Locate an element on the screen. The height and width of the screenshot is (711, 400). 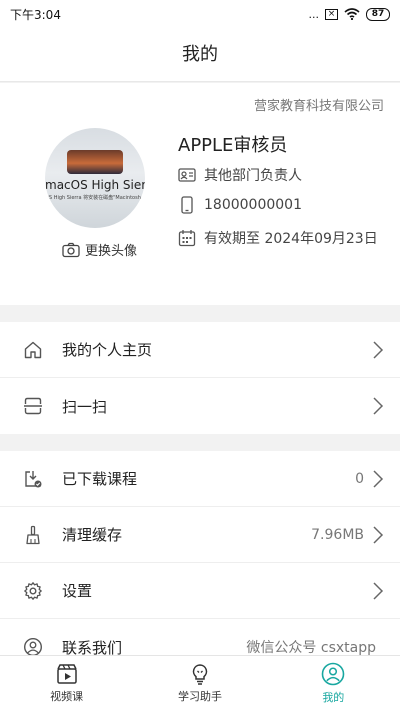
phone-row: 18000000001 is located at coordinates (240, 205).